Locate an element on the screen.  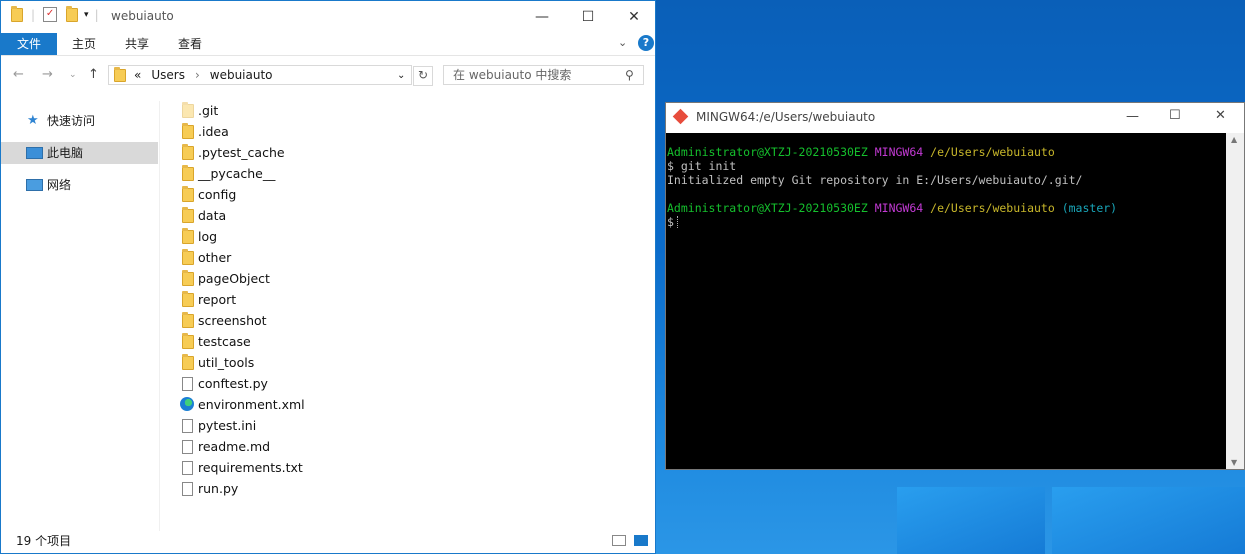
file-row: .git is located at coordinates (277, 110).